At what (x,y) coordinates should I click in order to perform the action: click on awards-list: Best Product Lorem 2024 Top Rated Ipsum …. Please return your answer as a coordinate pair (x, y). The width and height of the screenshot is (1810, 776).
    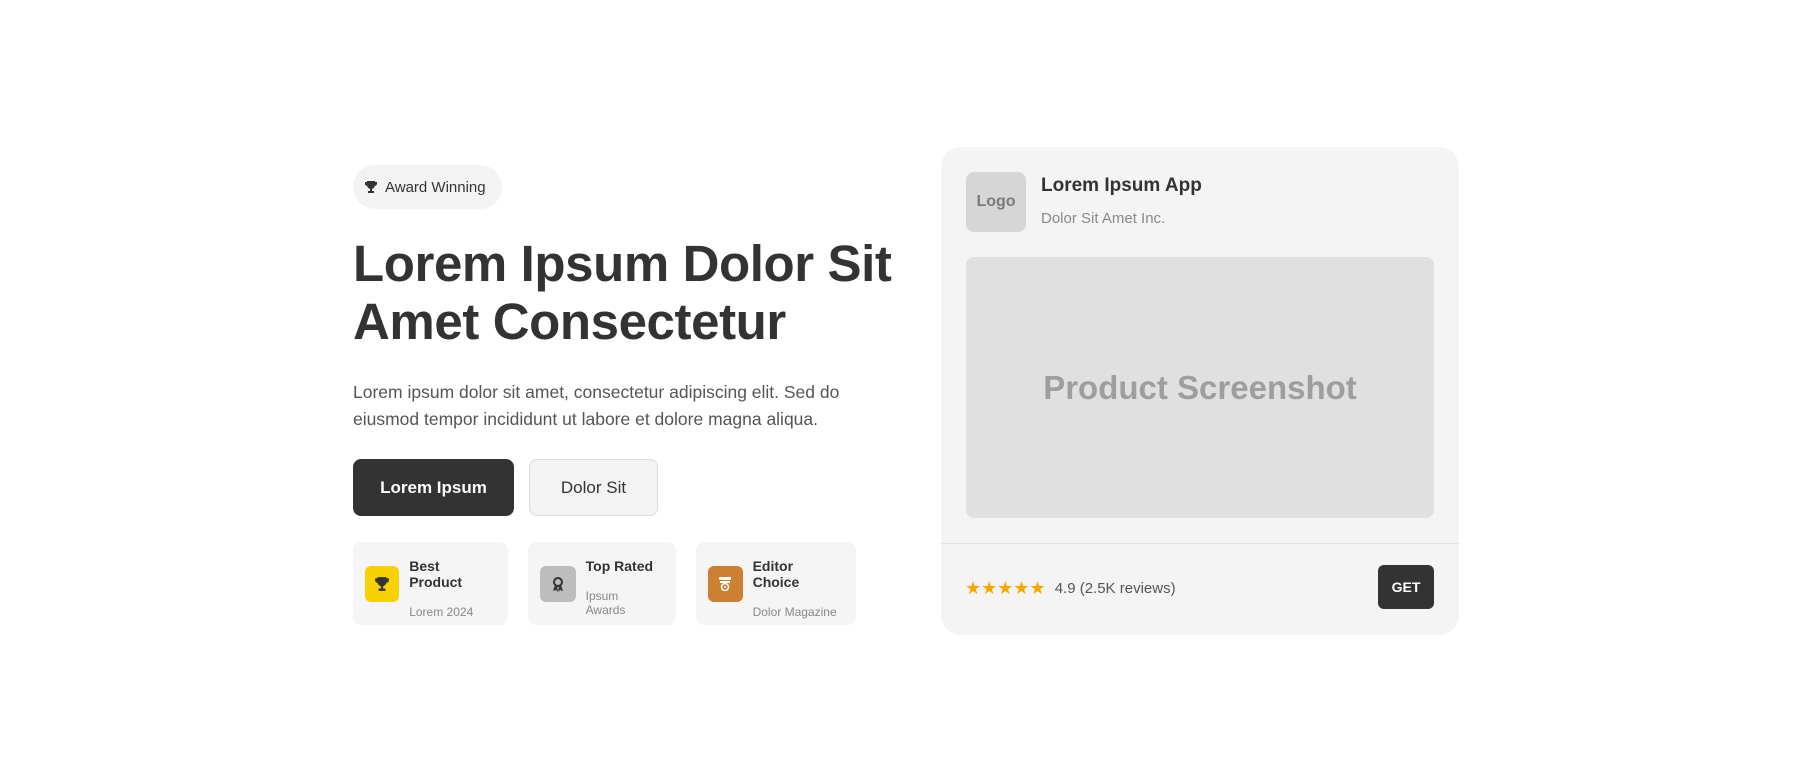
    Looking at the image, I should click on (623, 583).